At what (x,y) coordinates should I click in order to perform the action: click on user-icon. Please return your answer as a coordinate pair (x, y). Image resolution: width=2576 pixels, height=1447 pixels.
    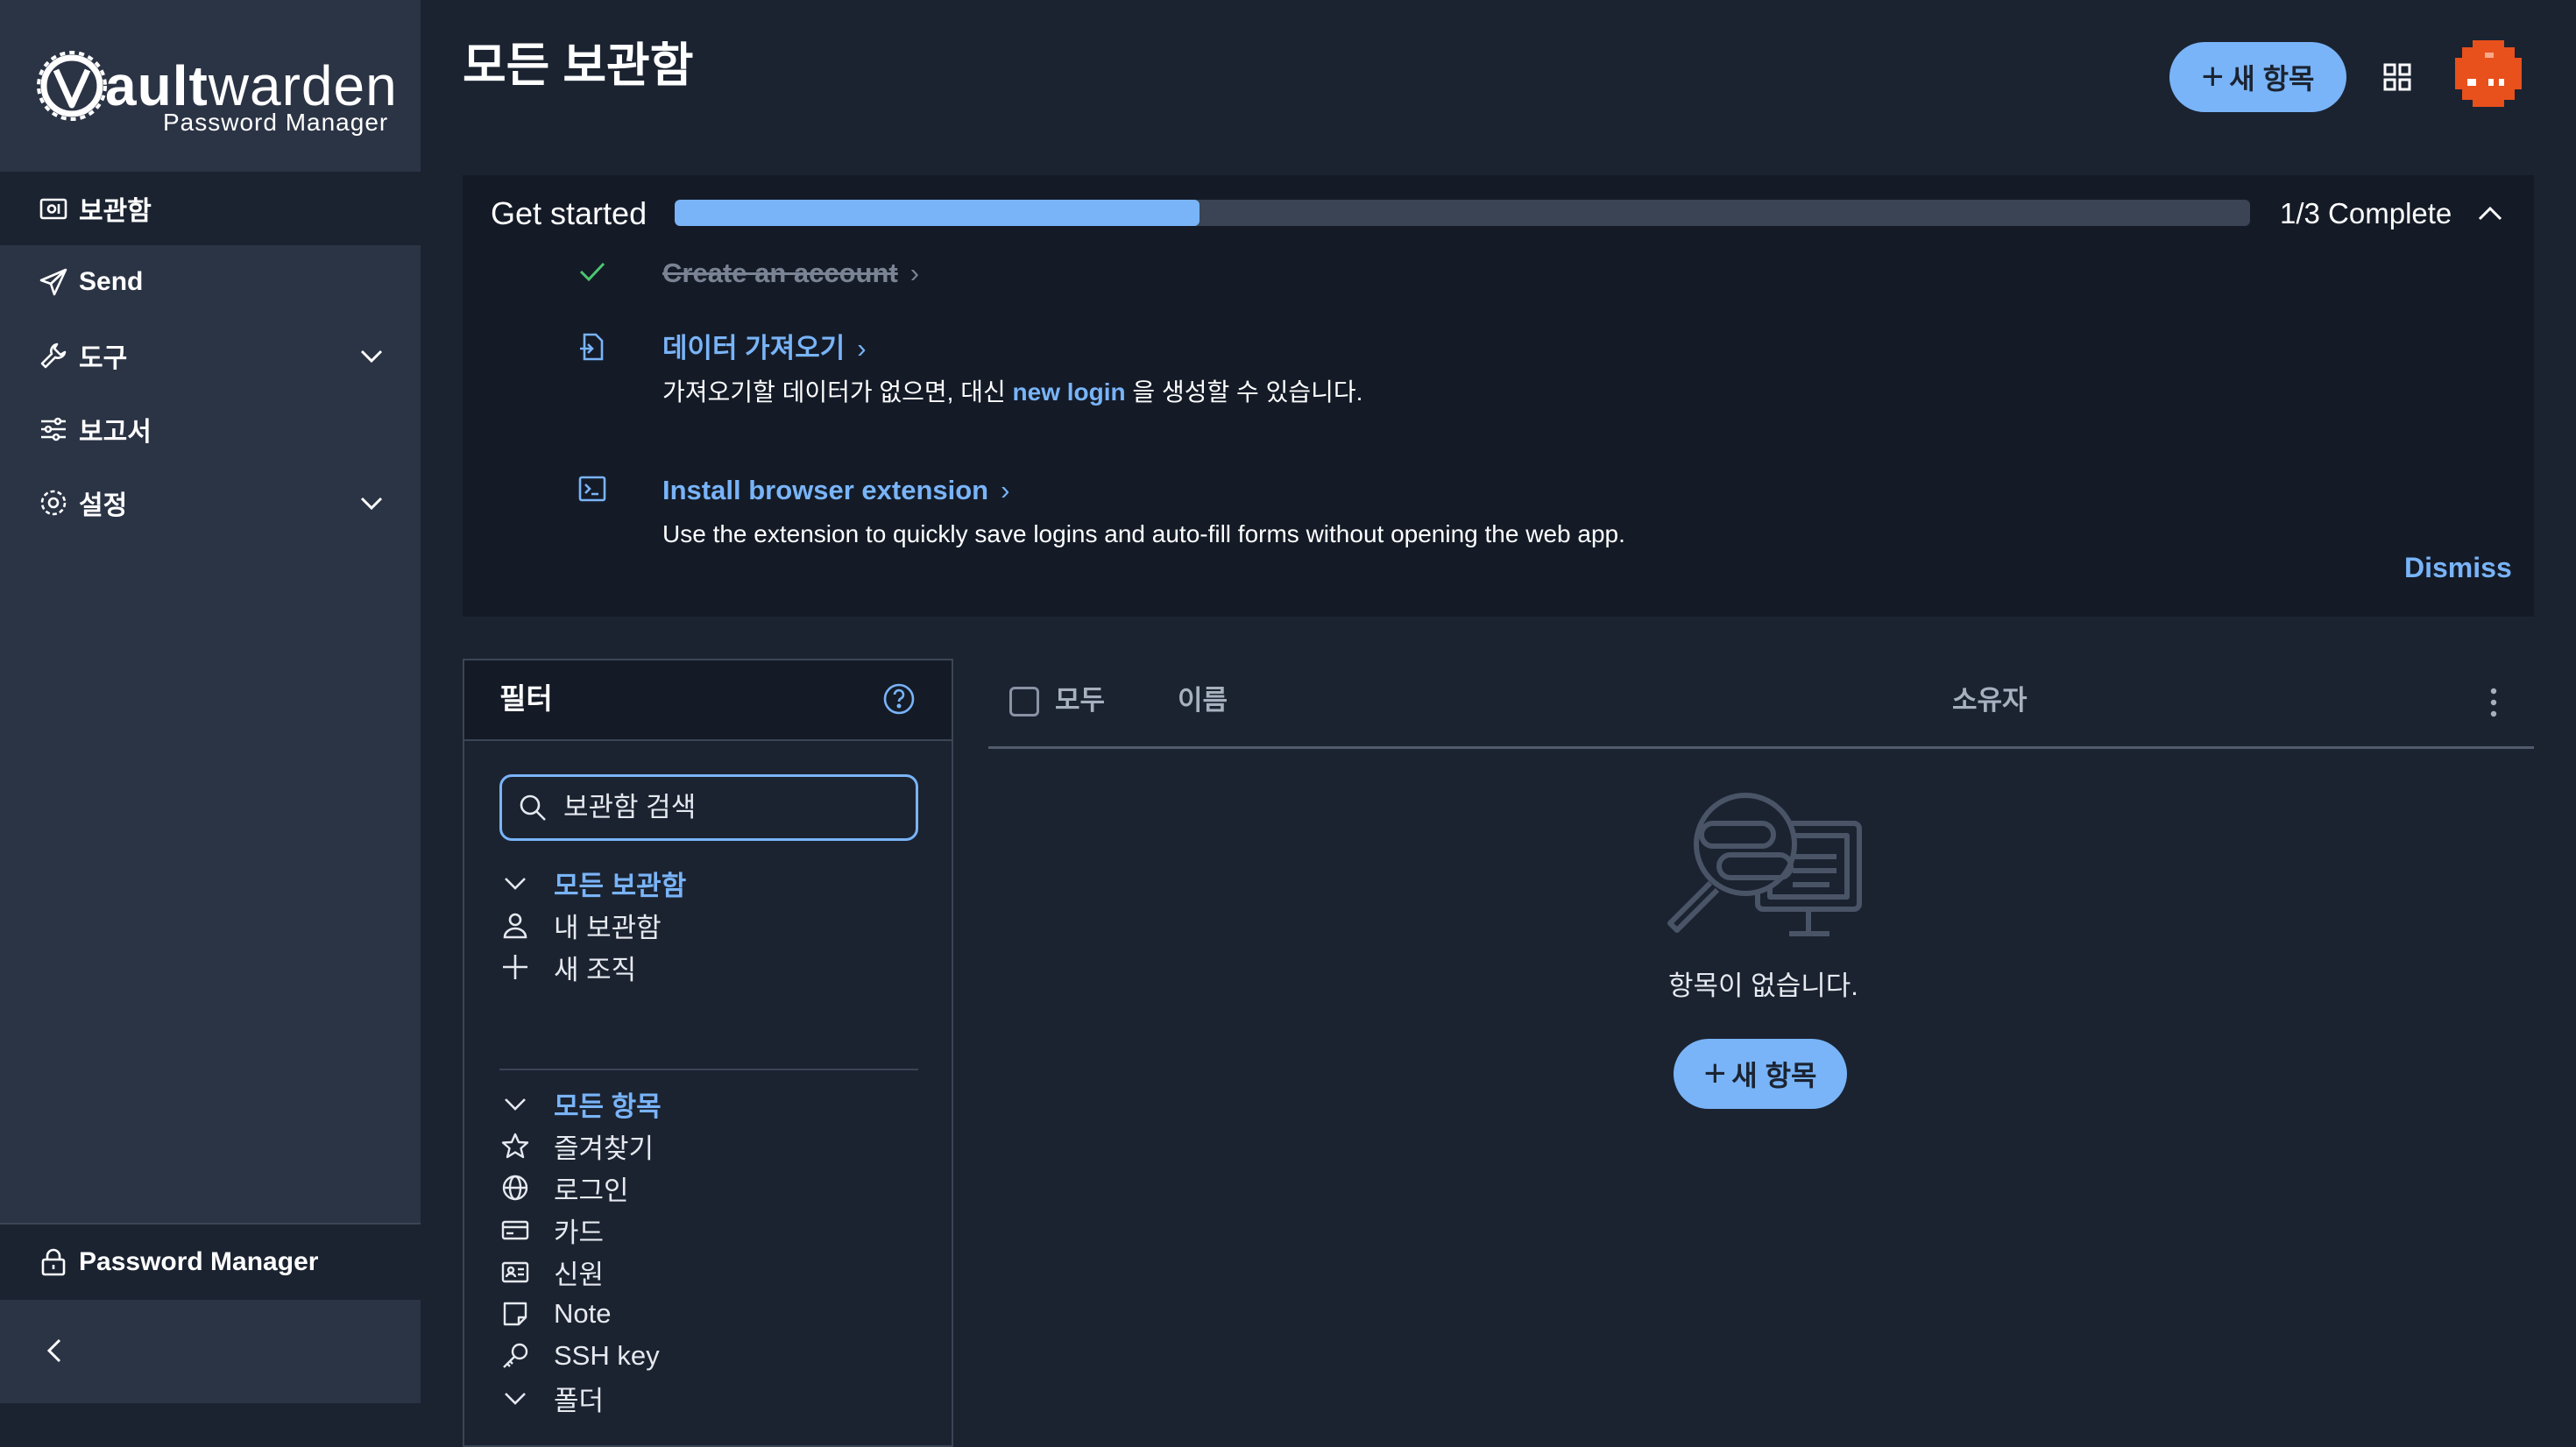
    Looking at the image, I should click on (515, 925).